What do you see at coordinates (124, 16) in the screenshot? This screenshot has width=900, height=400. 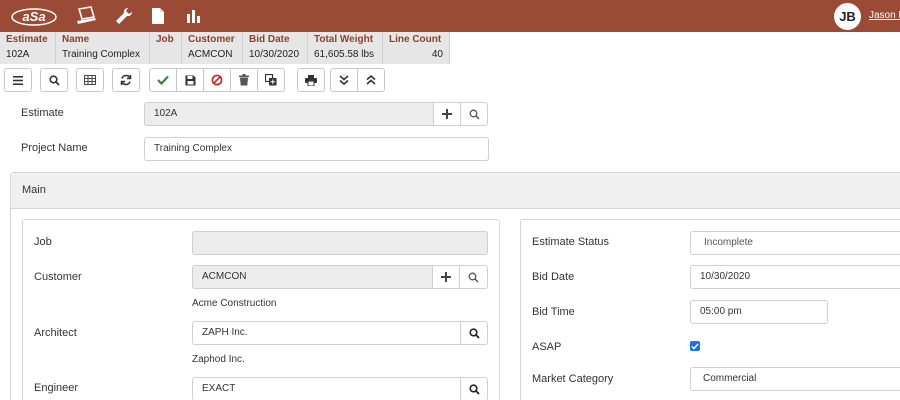 I see `wrench-icon` at bounding box center [124, 16].